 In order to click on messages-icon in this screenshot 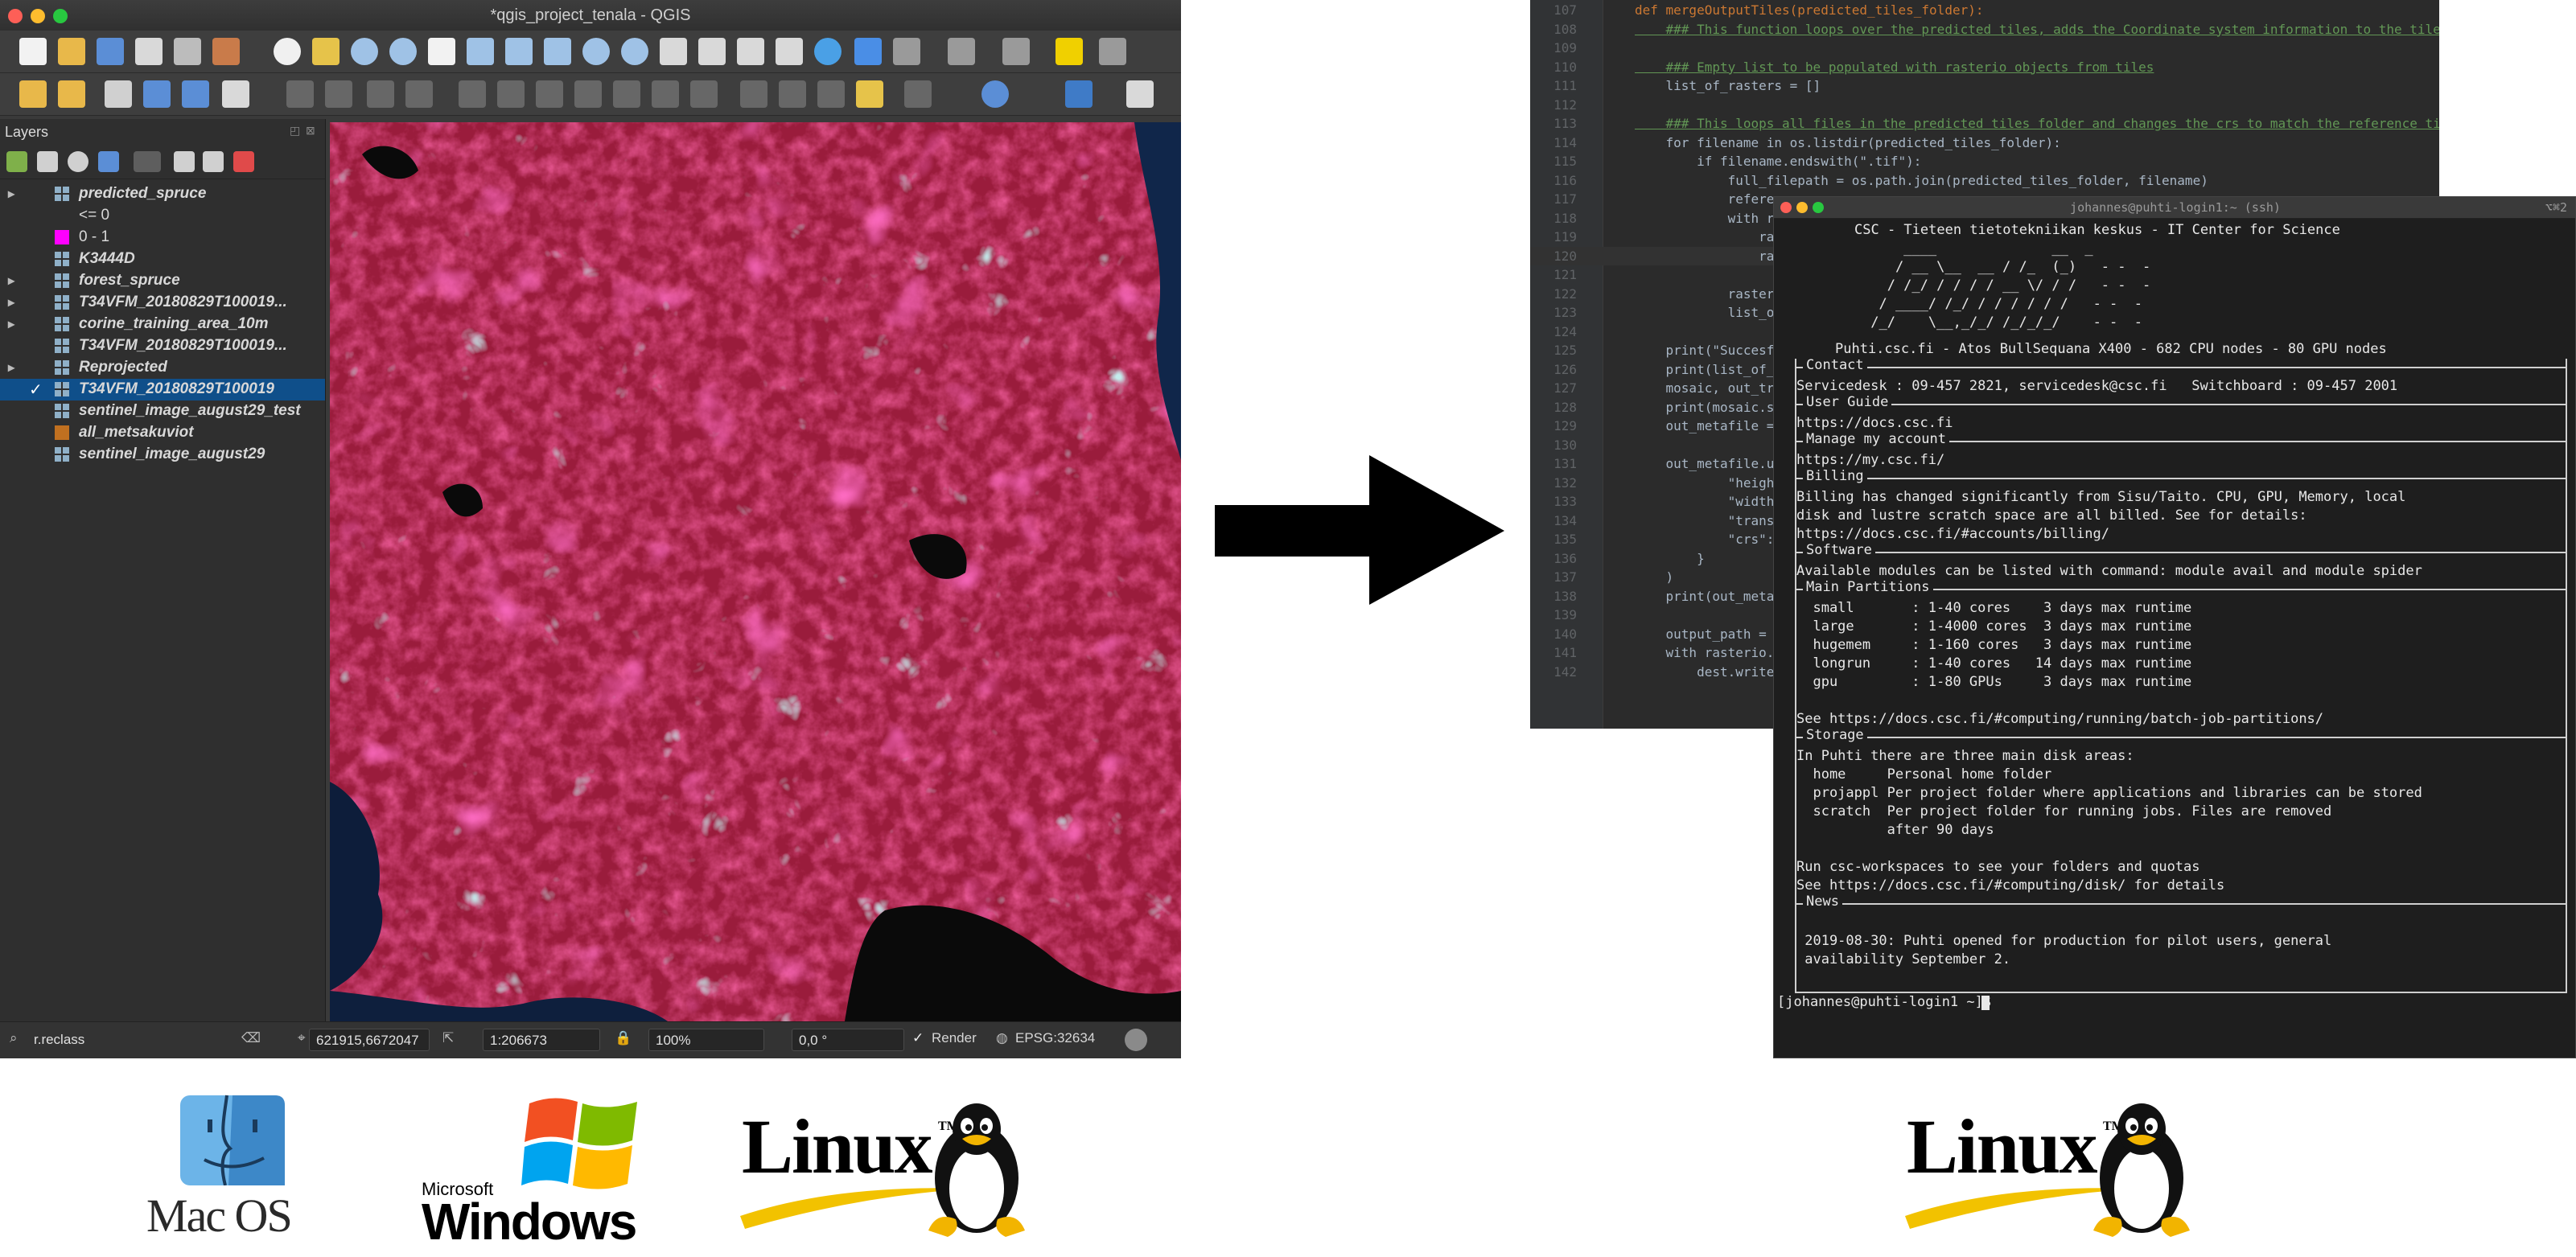, I will do `click(1136, 1040)`.